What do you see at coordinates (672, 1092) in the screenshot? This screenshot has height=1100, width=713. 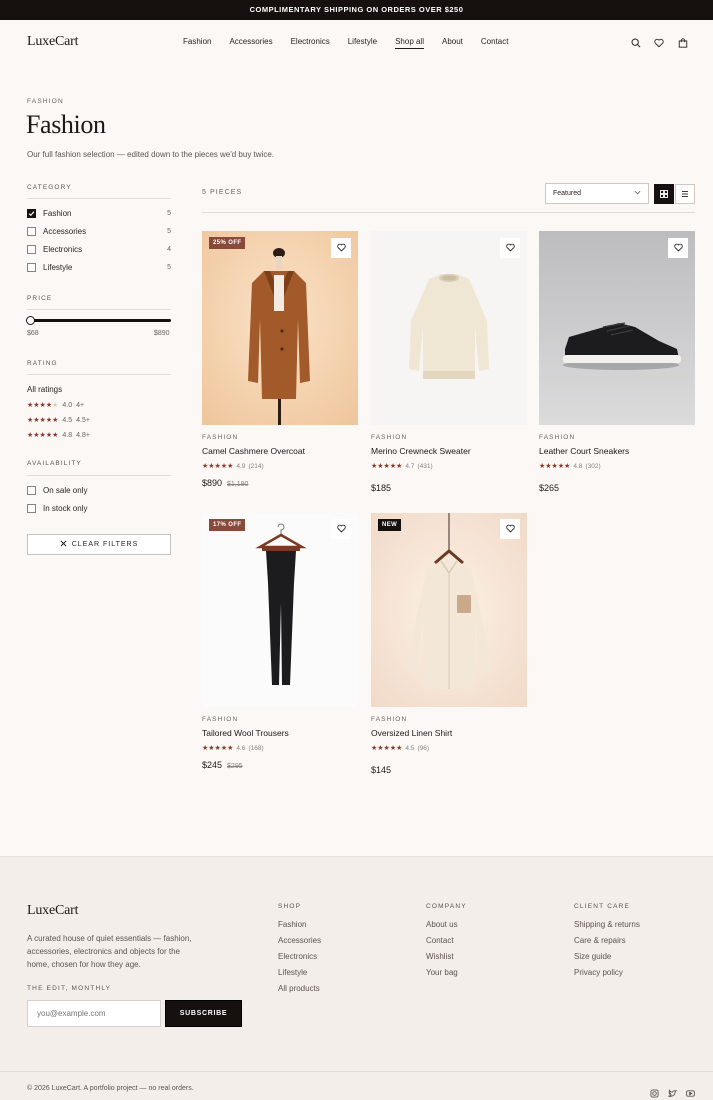 I see `twitter-icon` at bounding box center [672, 1092].